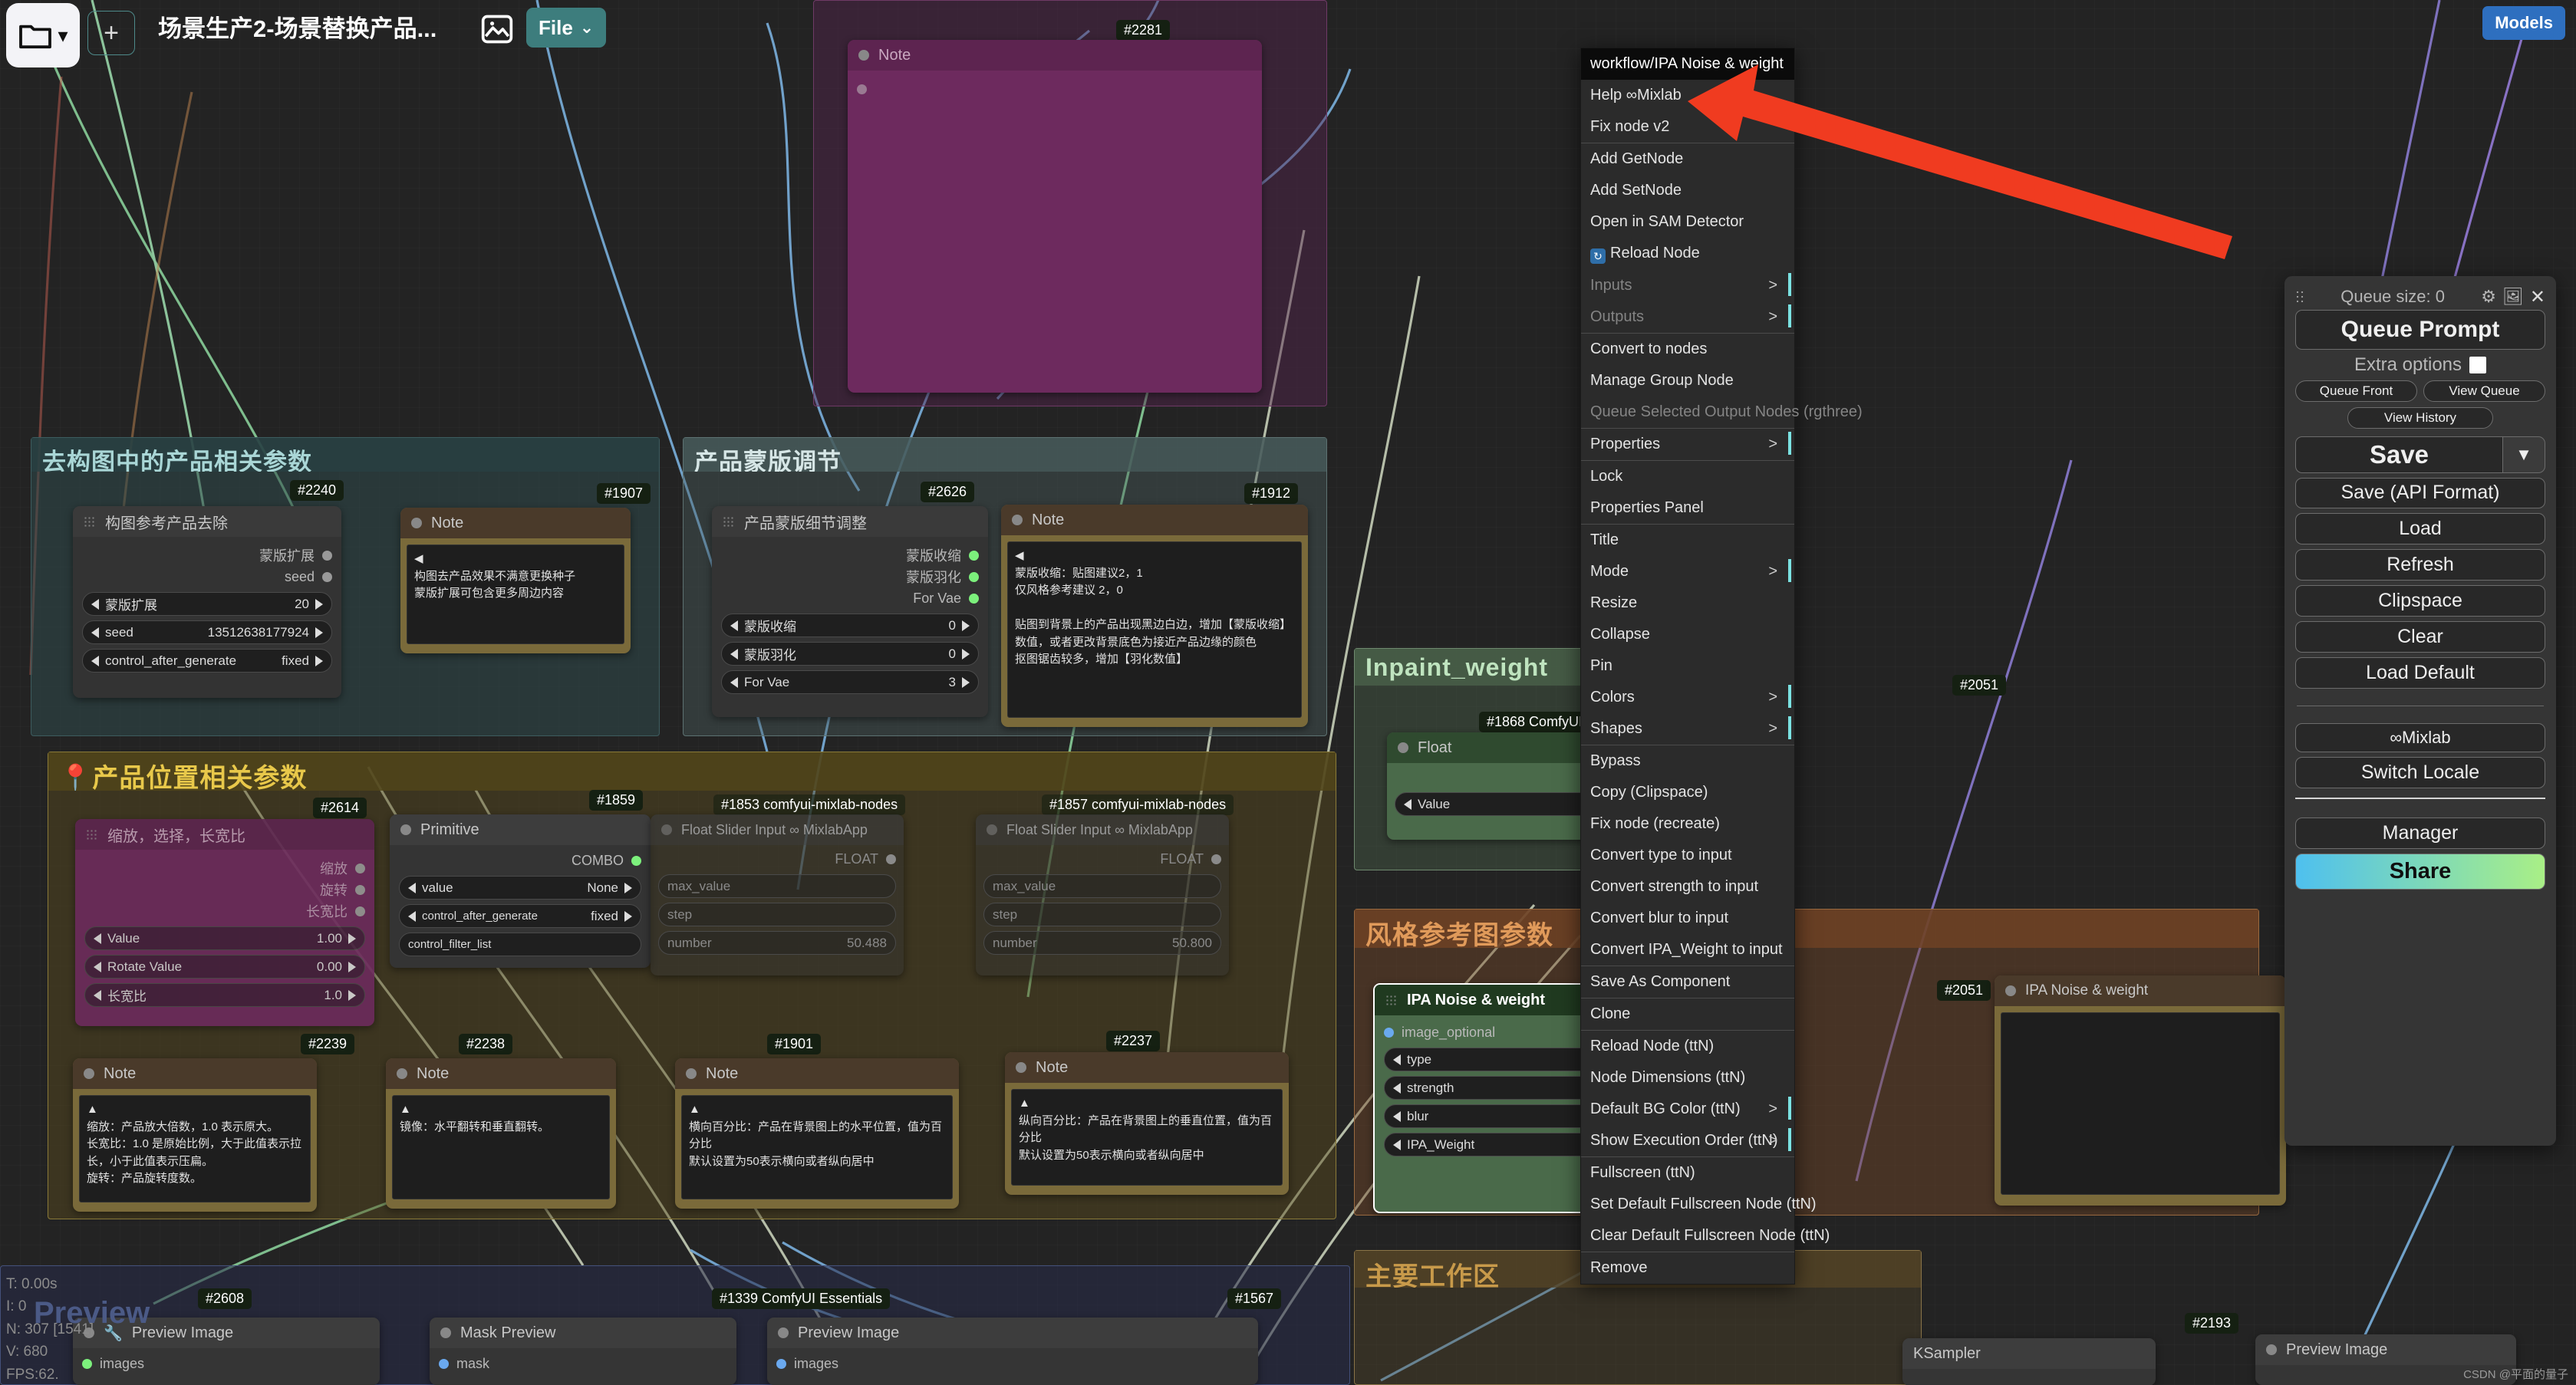  Describe the element at coordinates (1687, 982) in the screenshot. I see `context-menu-item: Save As Component` at that location.